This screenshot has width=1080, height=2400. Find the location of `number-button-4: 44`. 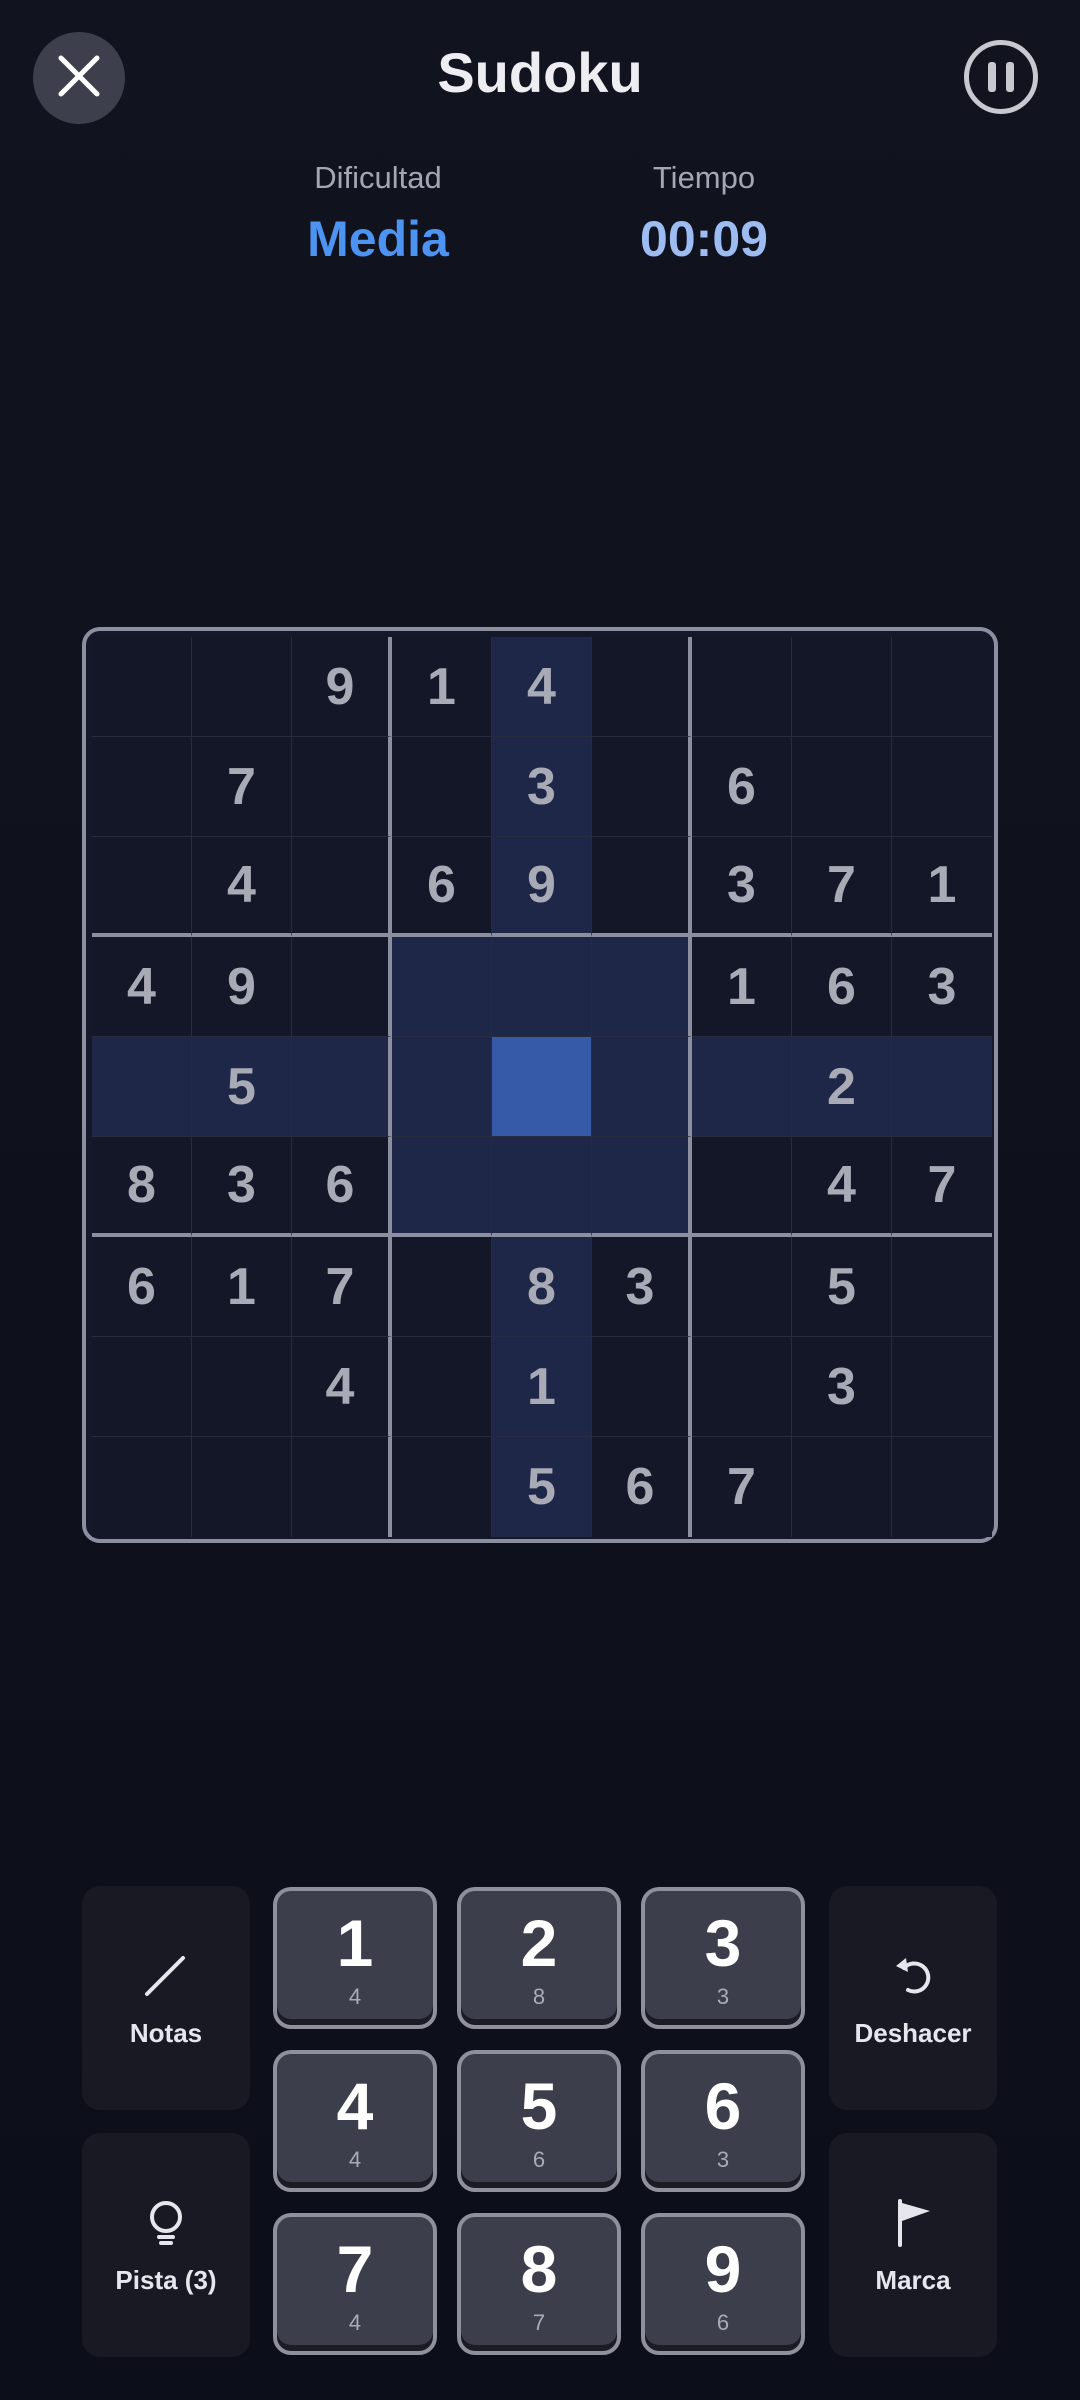

number-button-4: 44 is located at coordinates (355, 2121).